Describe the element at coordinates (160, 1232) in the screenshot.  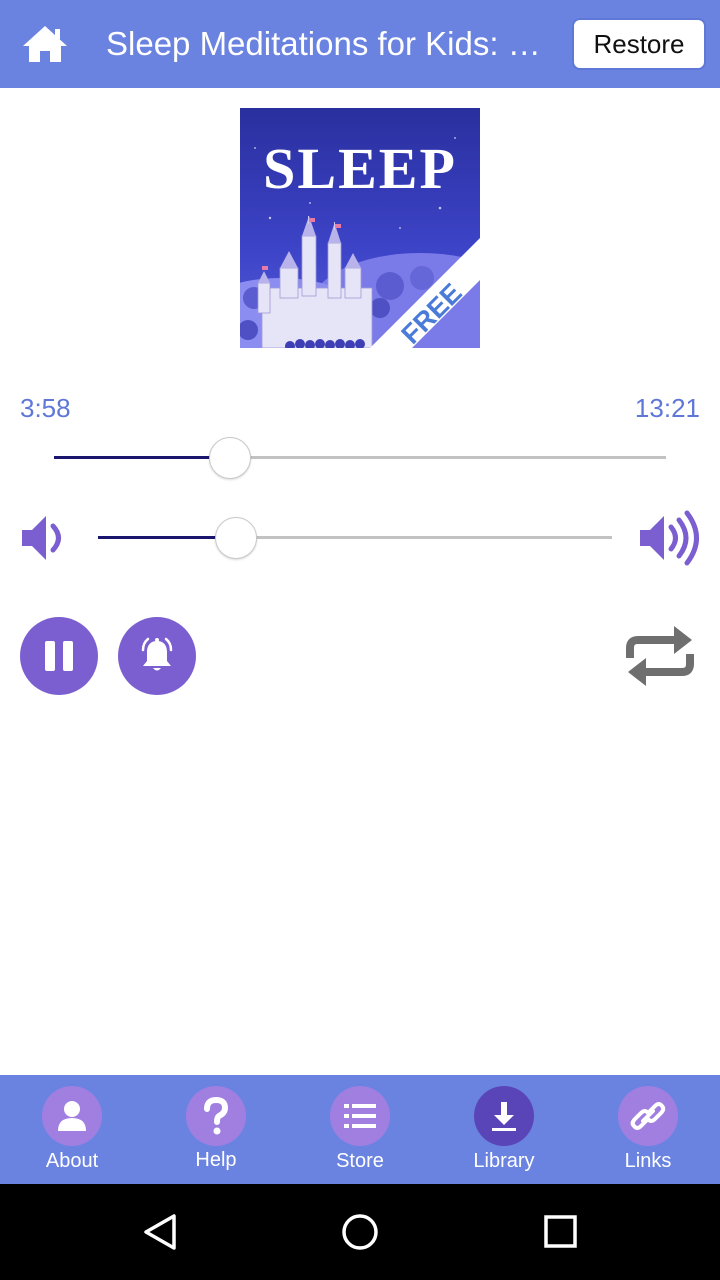
I see `back-triangle-icon` at that location.